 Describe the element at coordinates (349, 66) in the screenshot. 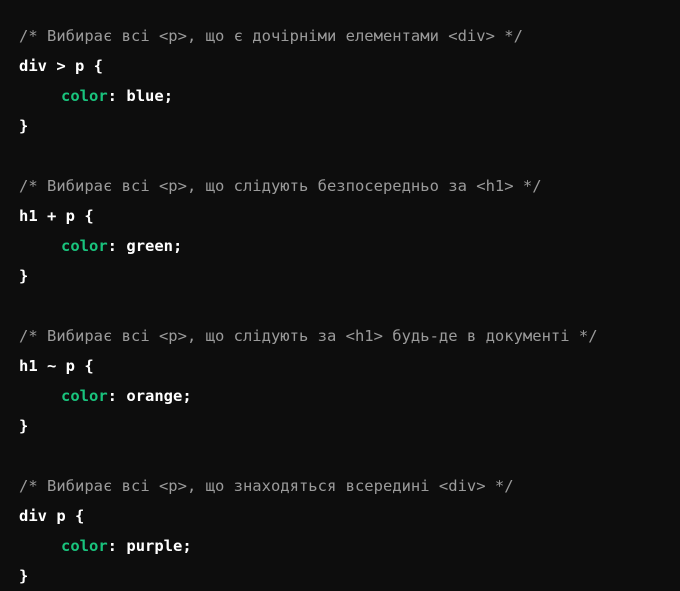

I see `code-selector-line: div > p {` at that location.